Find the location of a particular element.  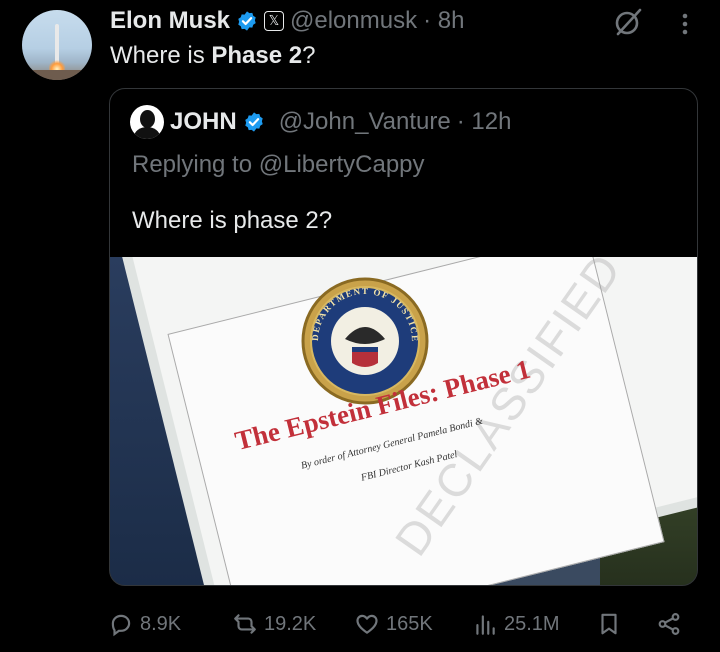

more-options-icon is located at coordinates (685, 24).